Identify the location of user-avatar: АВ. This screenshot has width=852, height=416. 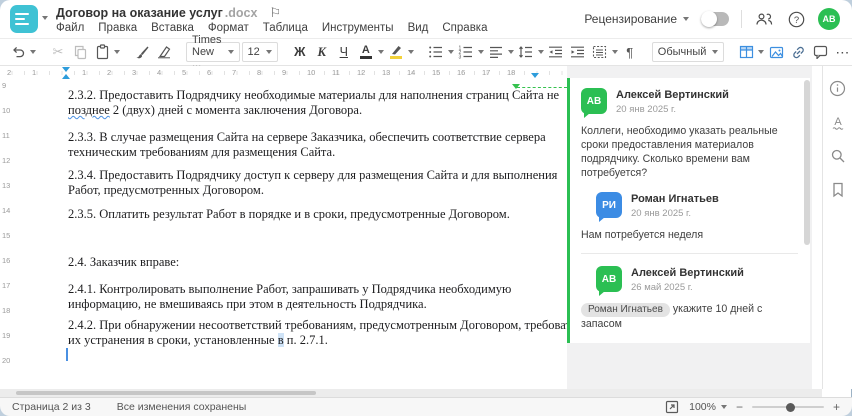
(829, 19).